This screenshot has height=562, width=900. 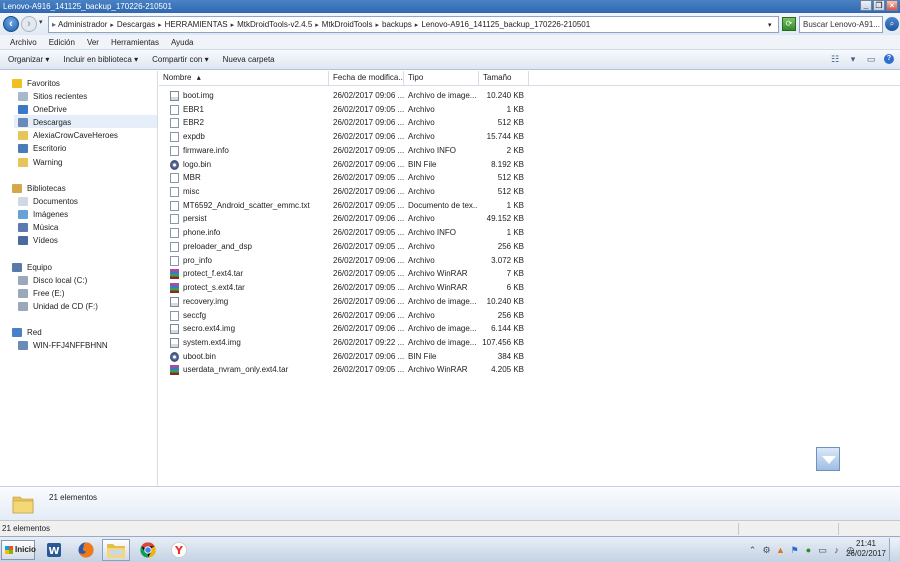 I want to click on back-button: ‹, so click(x=11, y=24).